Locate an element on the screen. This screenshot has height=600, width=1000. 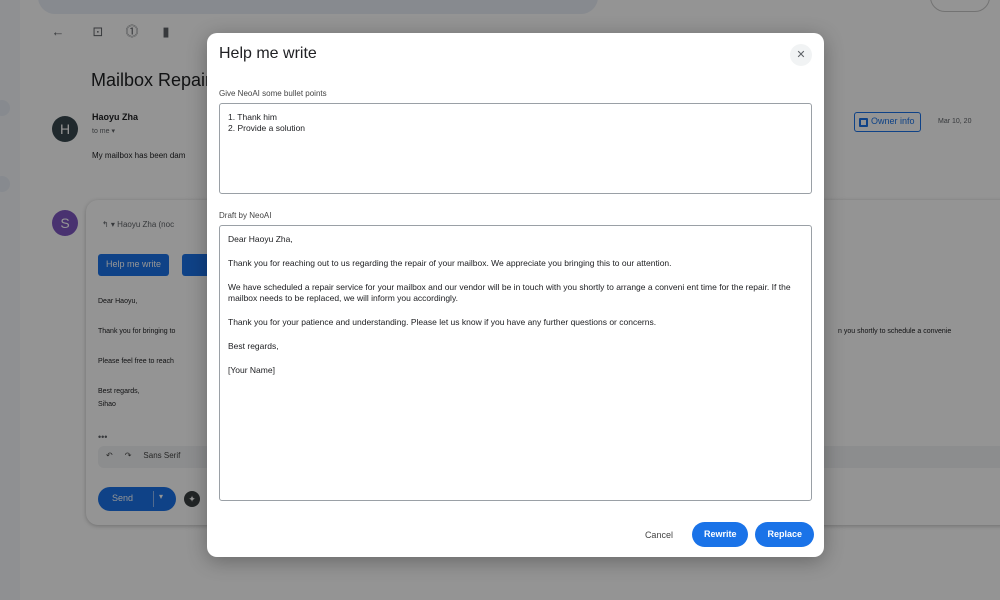
dialog-actions: Cancel Rewrite Replace is located at coordinates (723, 534).